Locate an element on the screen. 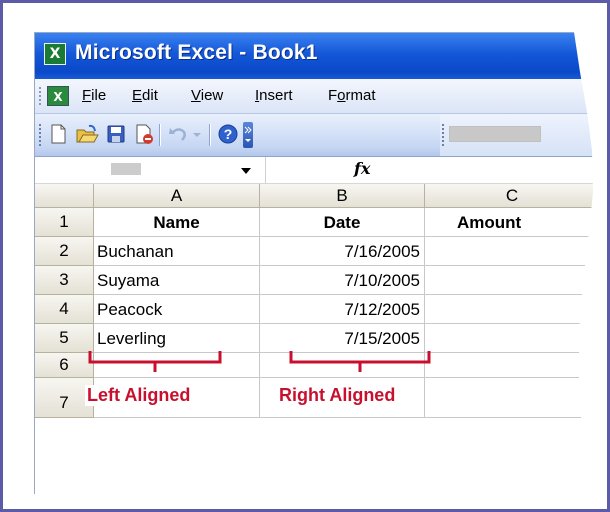  window-title: Microsoft Excel - Book1 is located at coordinates (196, 52).